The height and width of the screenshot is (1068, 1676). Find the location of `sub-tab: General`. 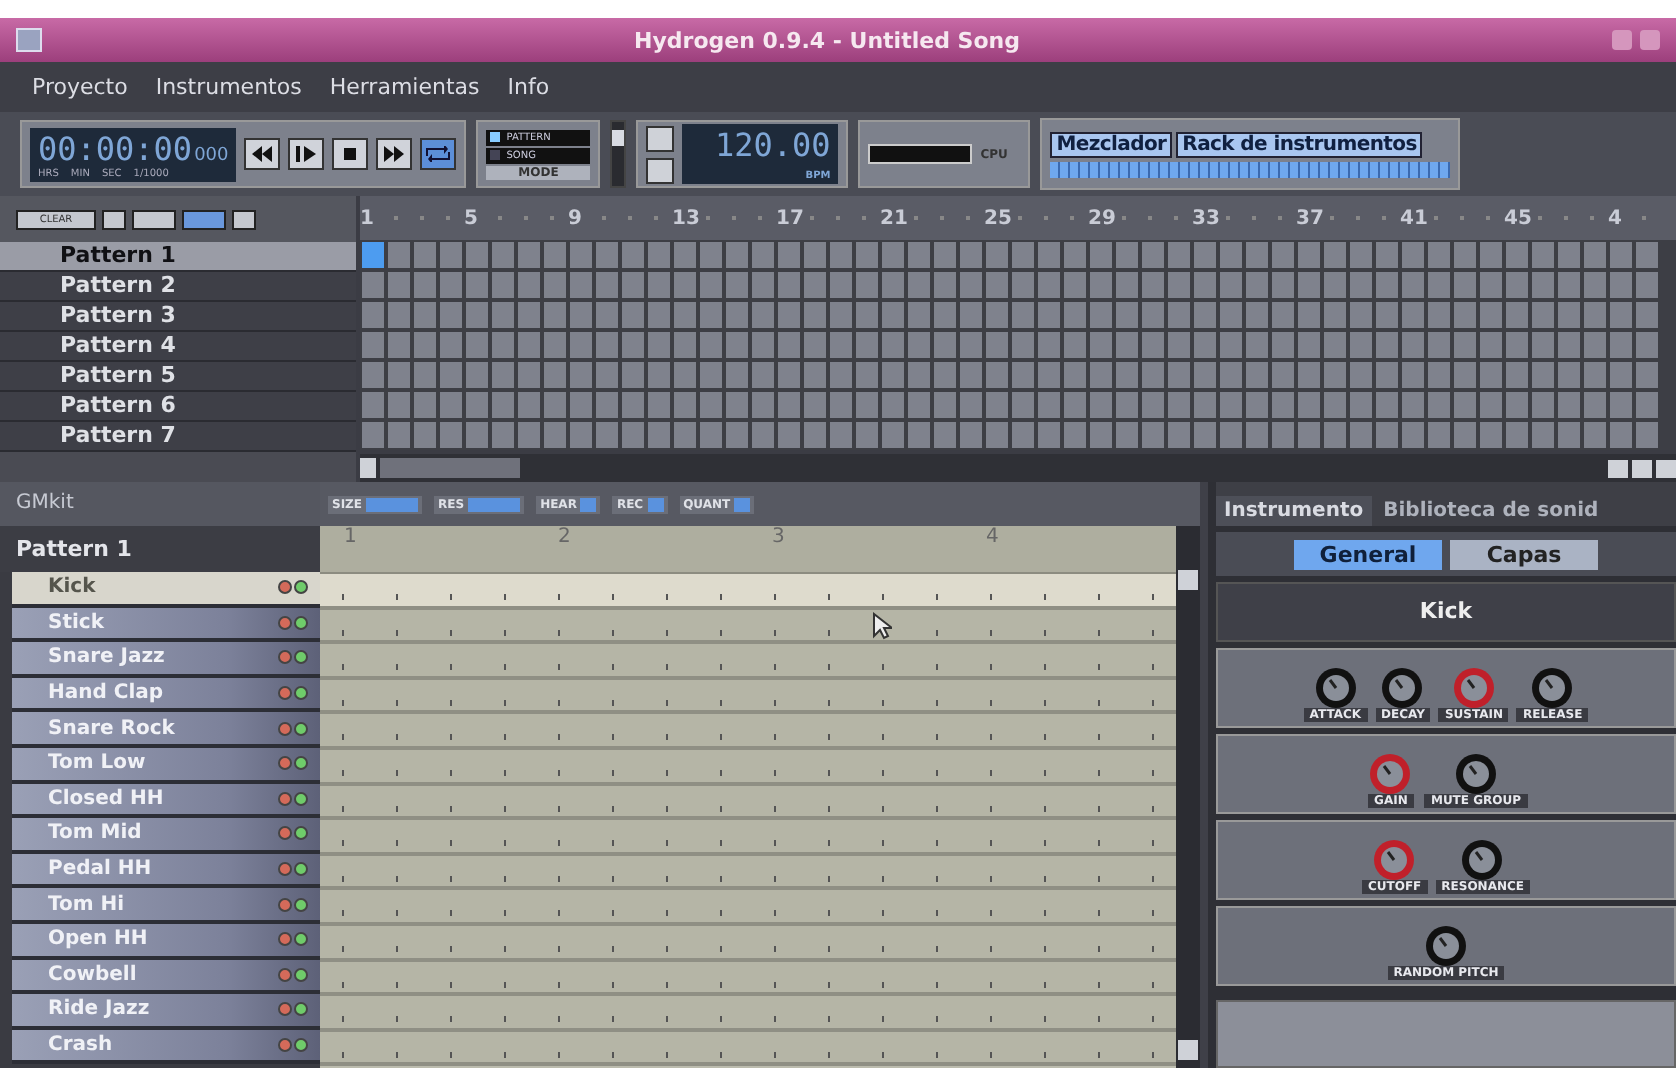

sub-tab: General is located at coordinates (1368, 554).